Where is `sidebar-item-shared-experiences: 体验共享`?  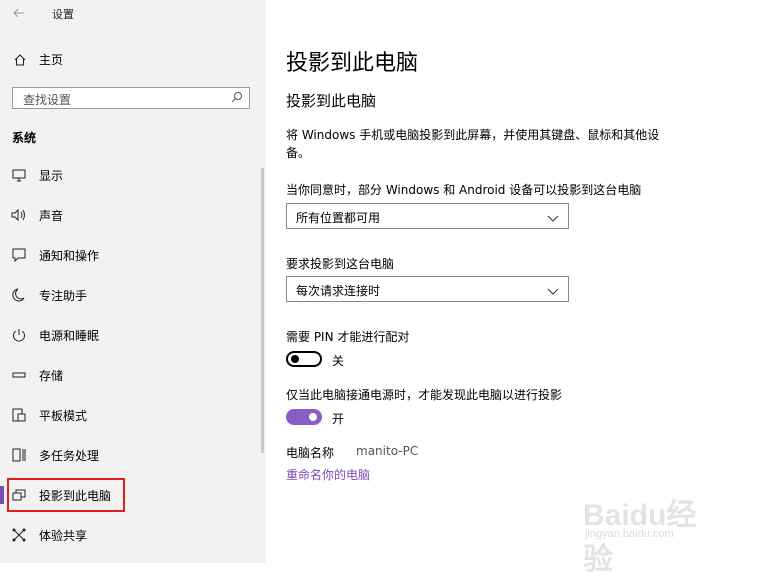 sidebar-item-shared-experiences: 体验共享 is located at coordinates (133, 535).